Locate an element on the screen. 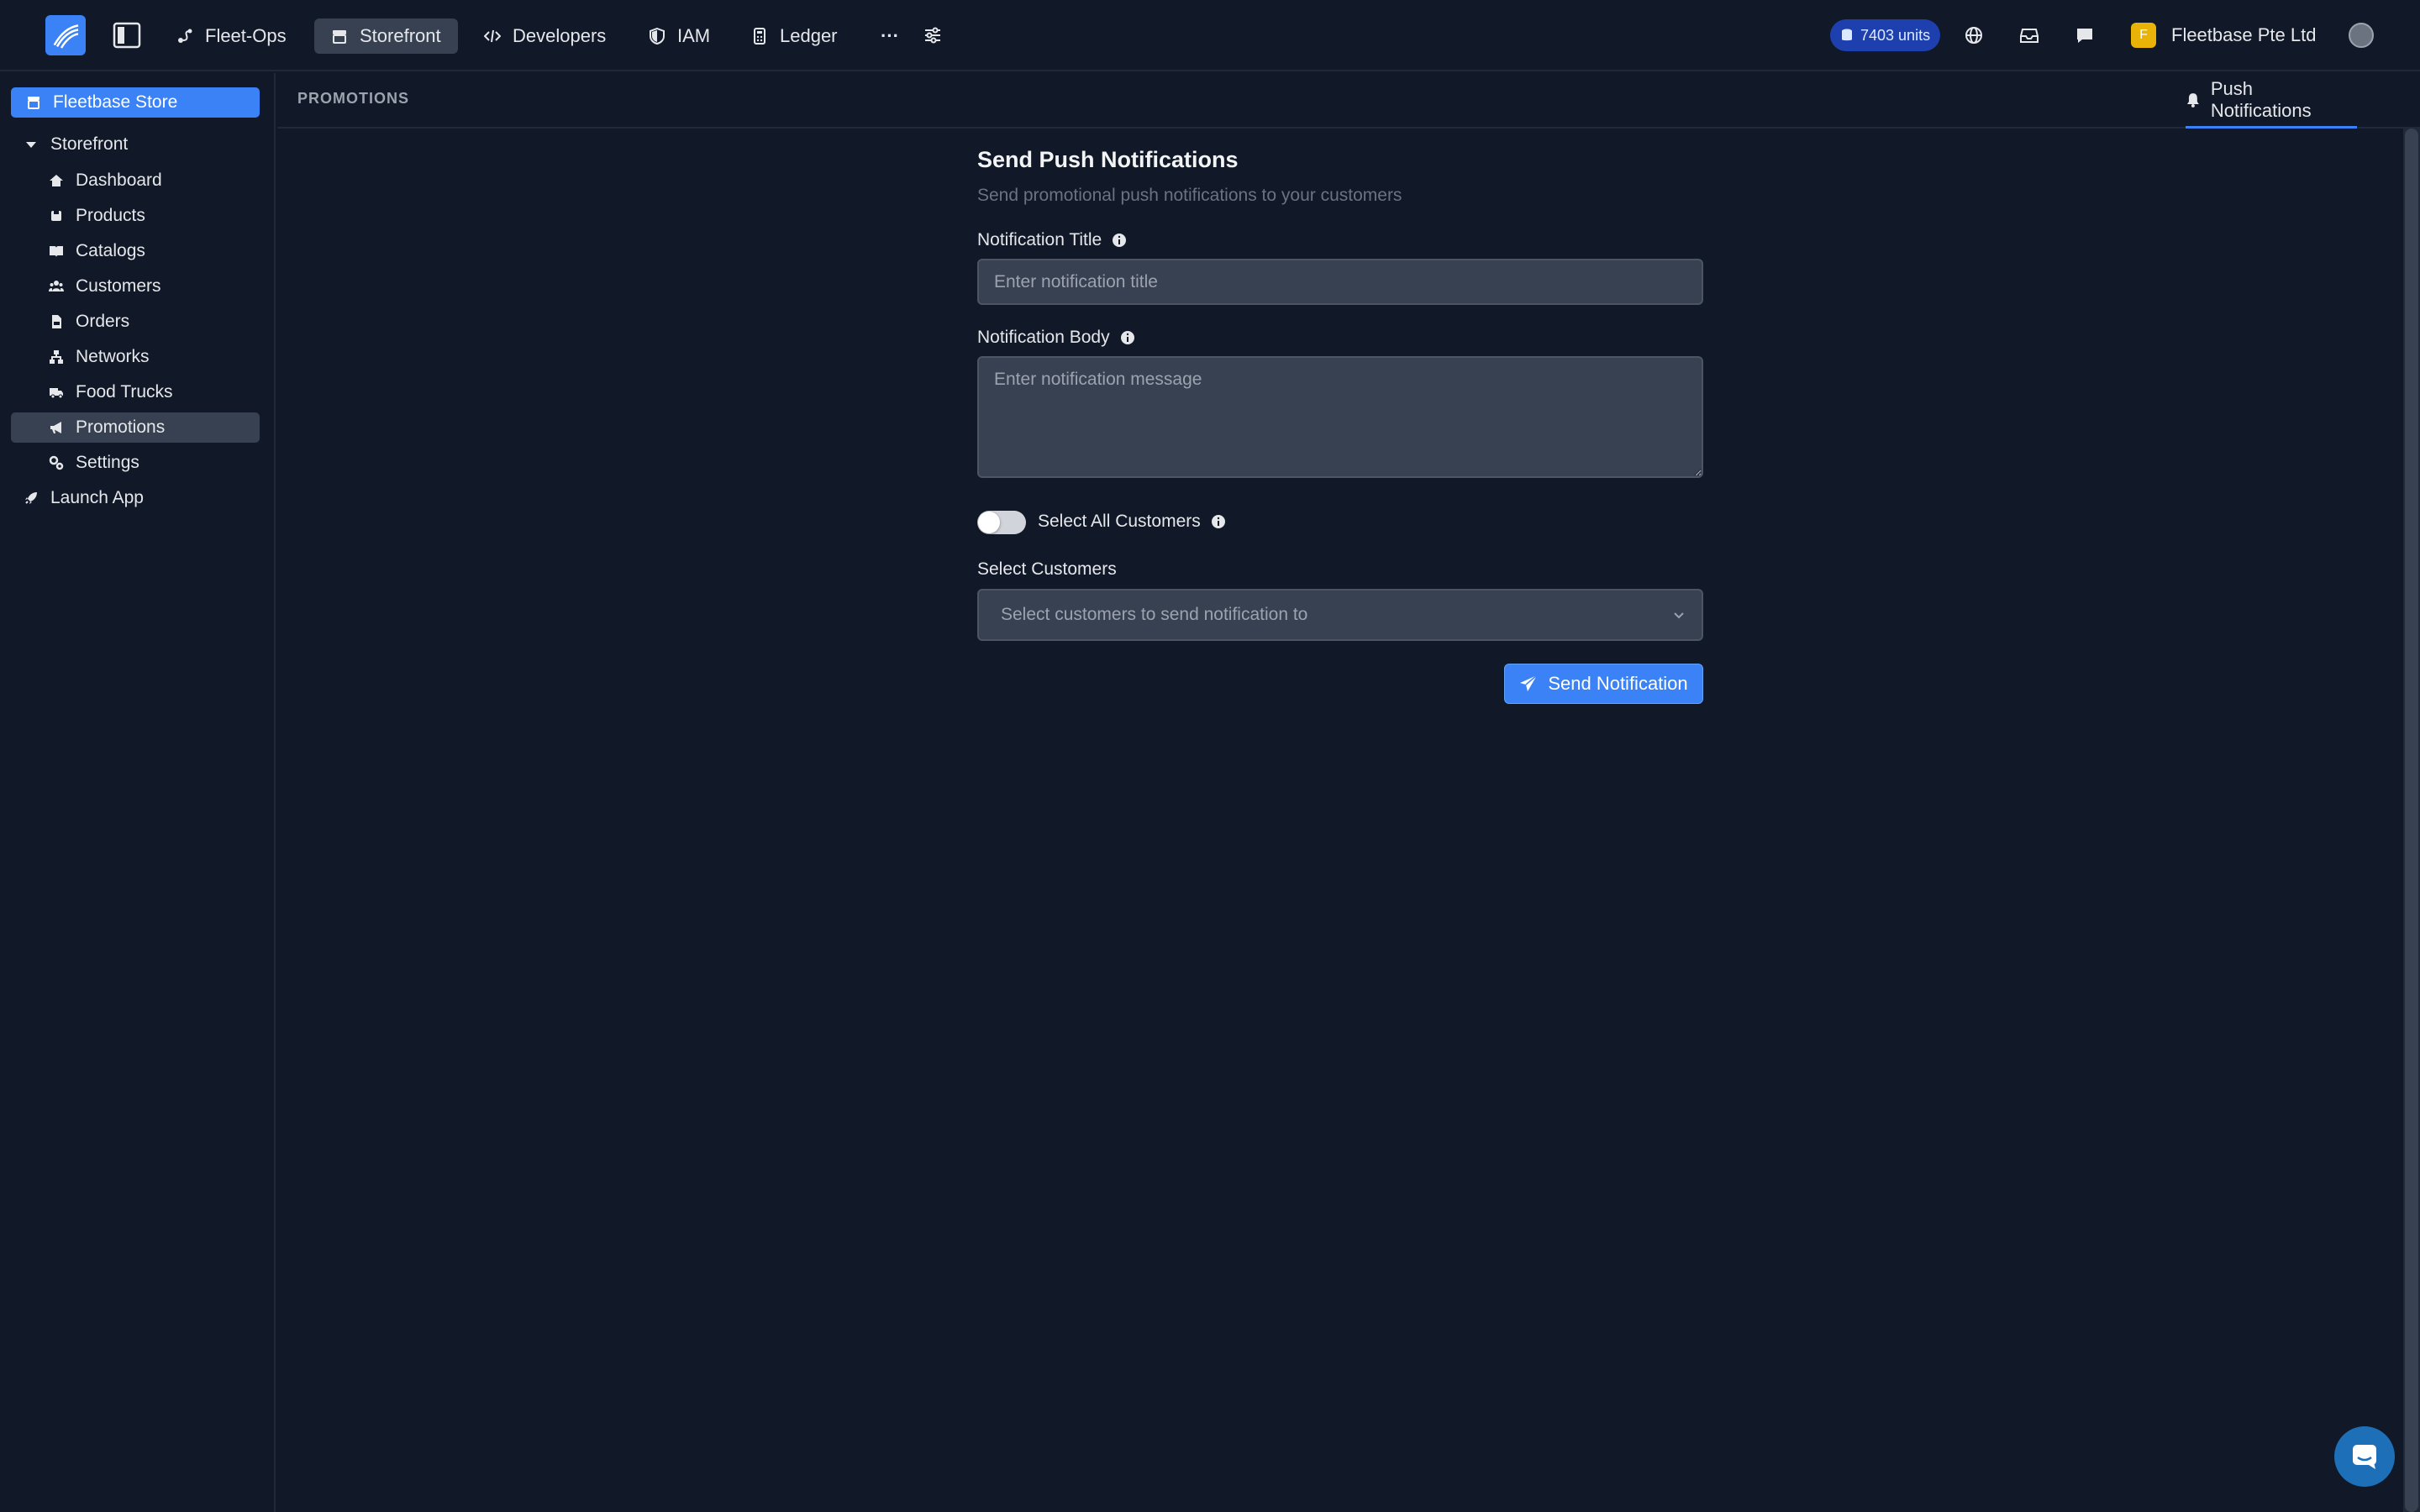 This screenshot has width=2420, height=1512. sidebar-launch-app: Launch App is located at coordinates (84, 498).